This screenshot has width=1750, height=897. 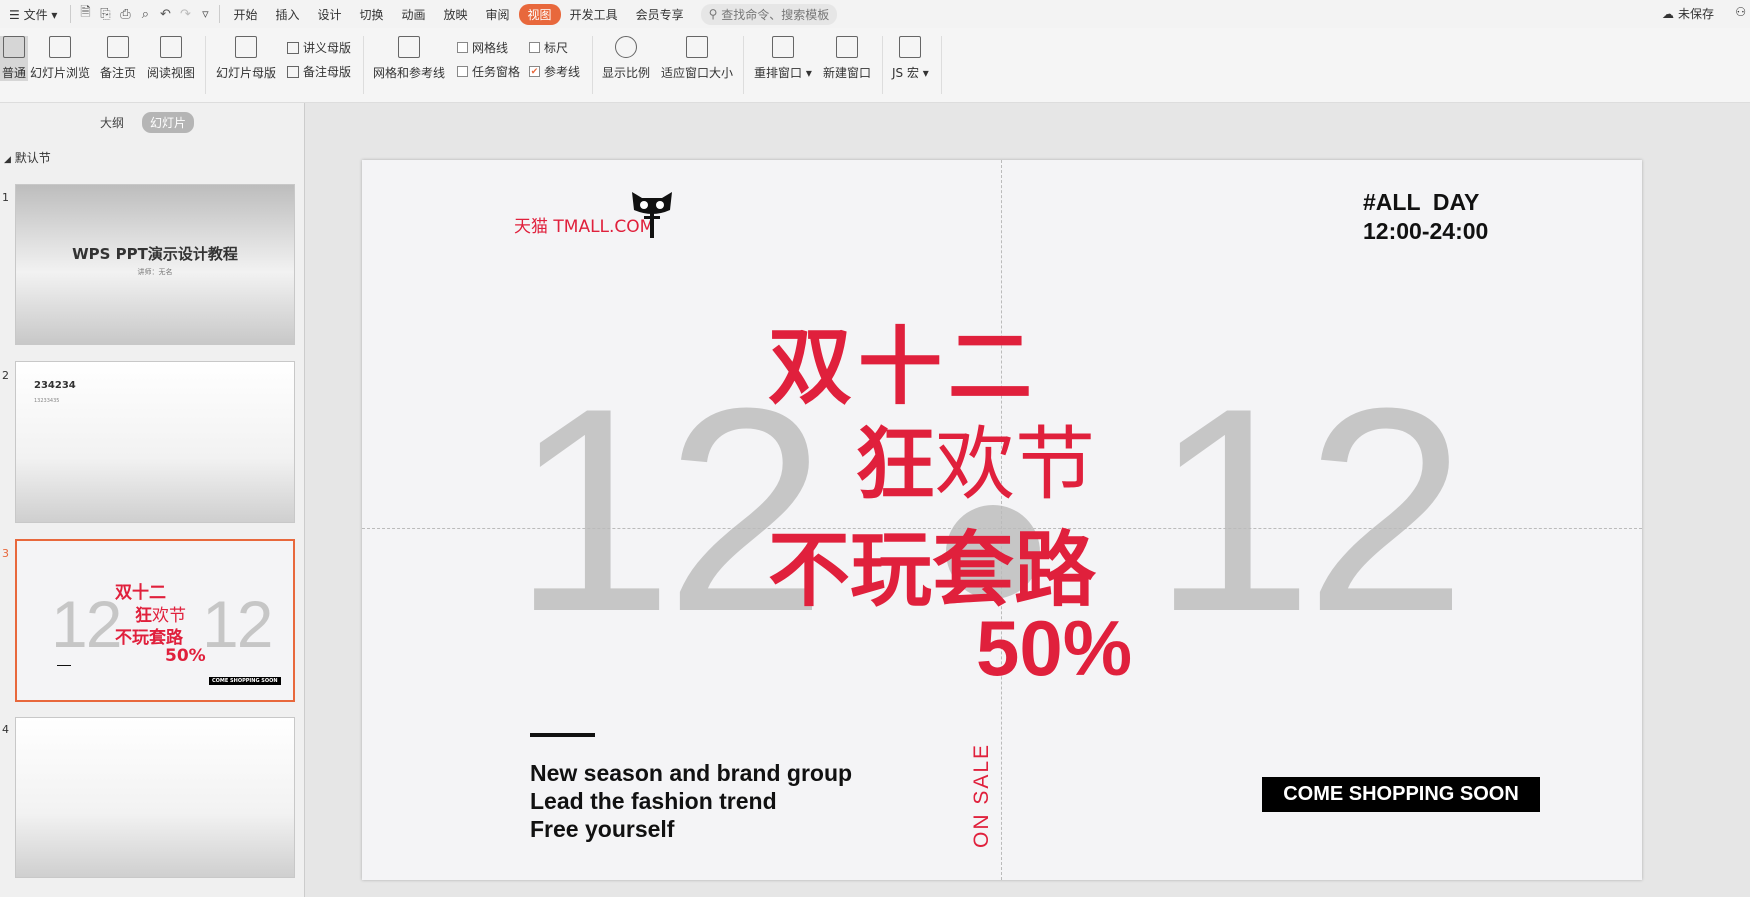 I want to click on slide-sorter-button: 幻灯片浏览, so click(x=60, y=58).